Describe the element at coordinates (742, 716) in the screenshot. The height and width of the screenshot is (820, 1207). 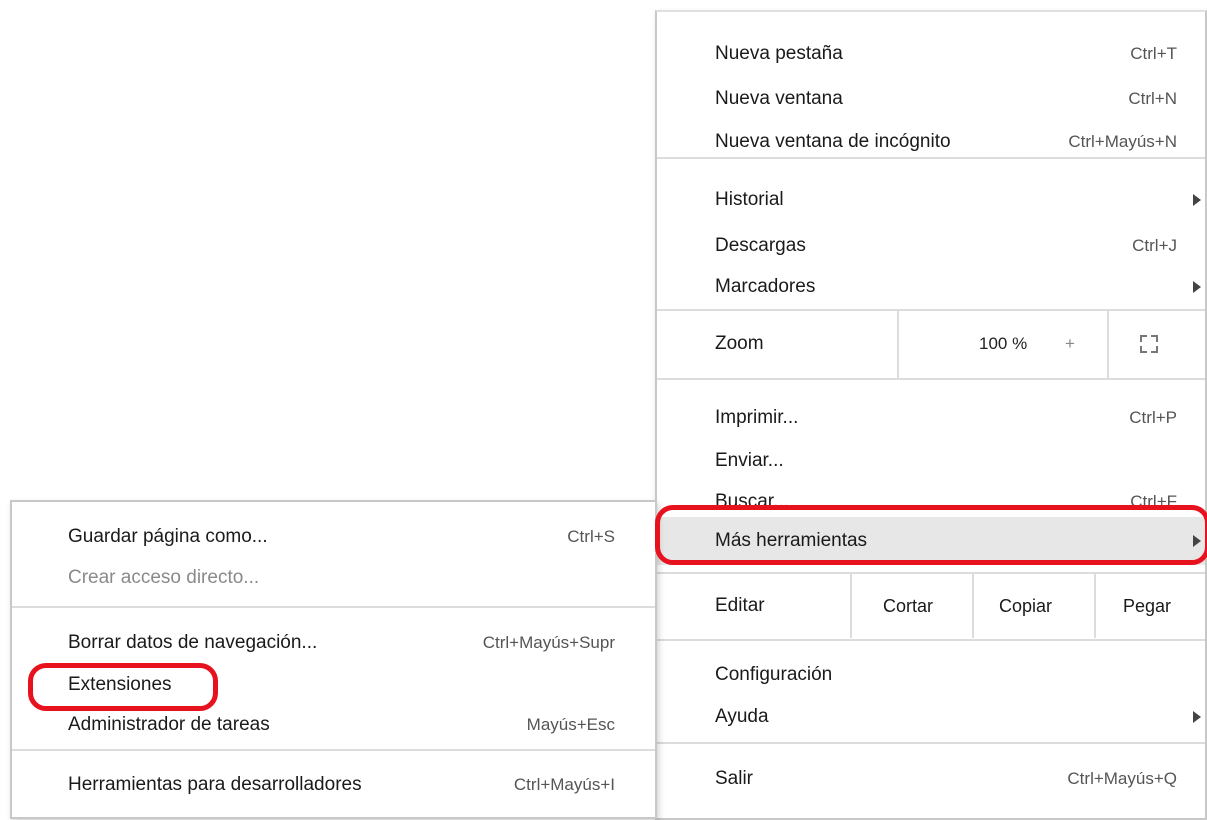
I see `menu-item-label: Ayuda` at that location.